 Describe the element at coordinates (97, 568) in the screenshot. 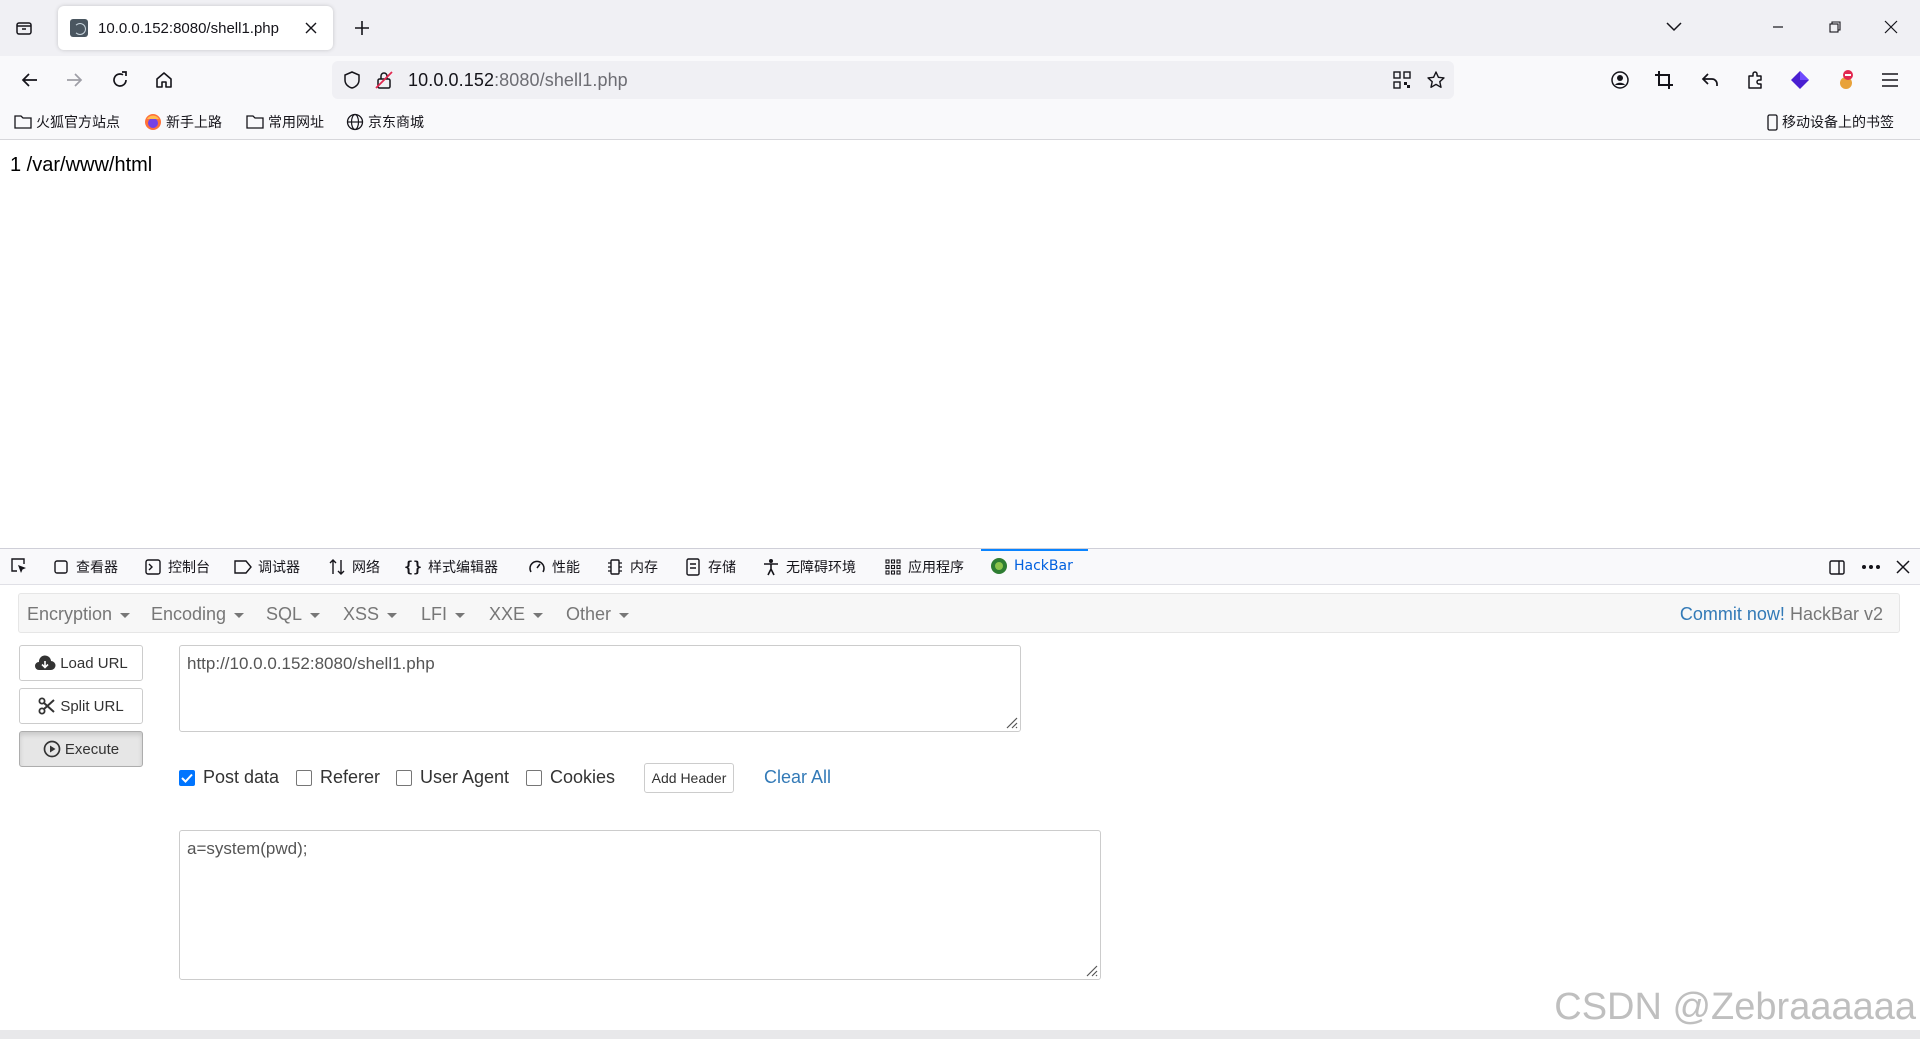

I see `tab-label: 查看器` at that location.